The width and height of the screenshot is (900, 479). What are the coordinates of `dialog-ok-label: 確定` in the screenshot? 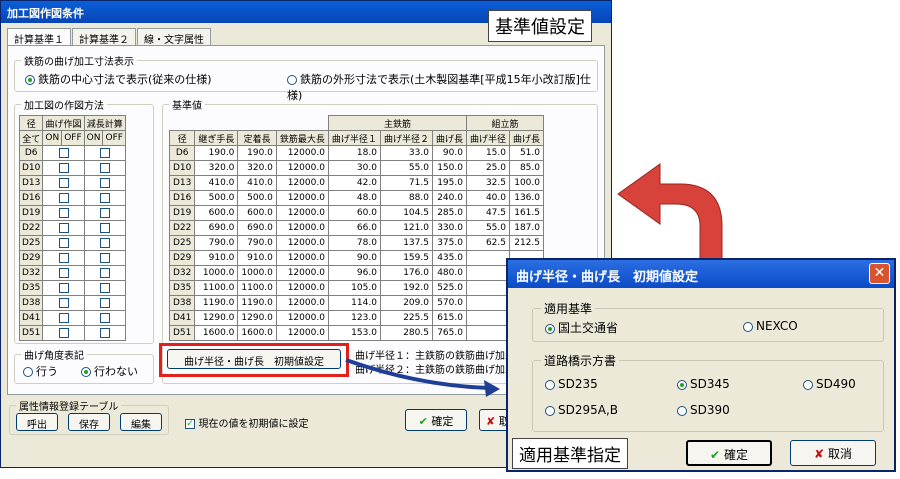 It's located at (735, 455).